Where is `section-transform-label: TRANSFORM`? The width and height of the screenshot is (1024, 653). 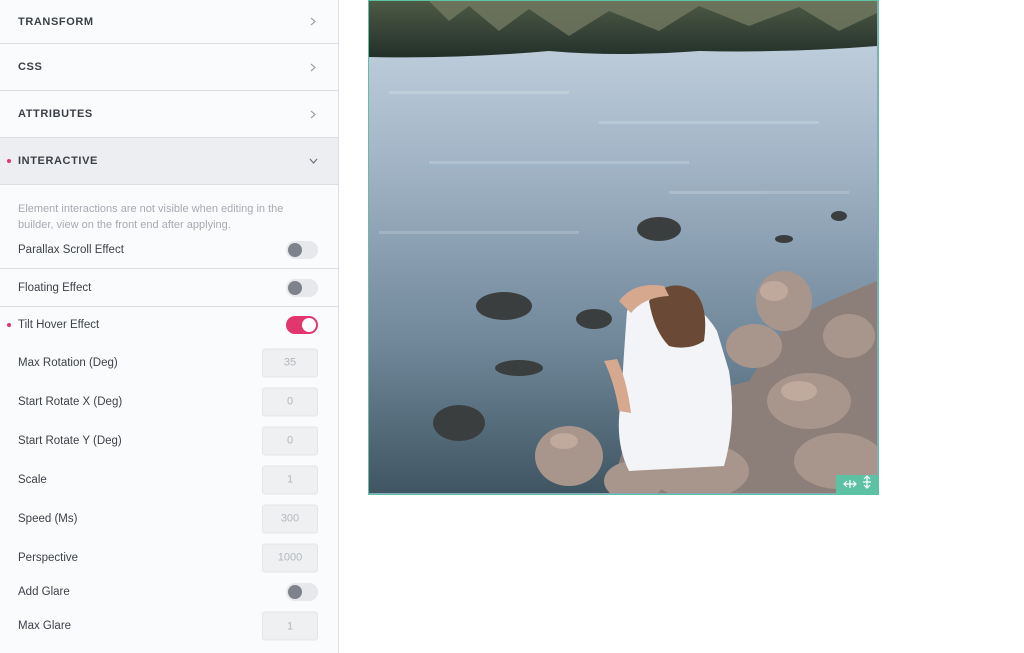 section-transform-label: TRANSFORM is located at coordinates (56, 21).